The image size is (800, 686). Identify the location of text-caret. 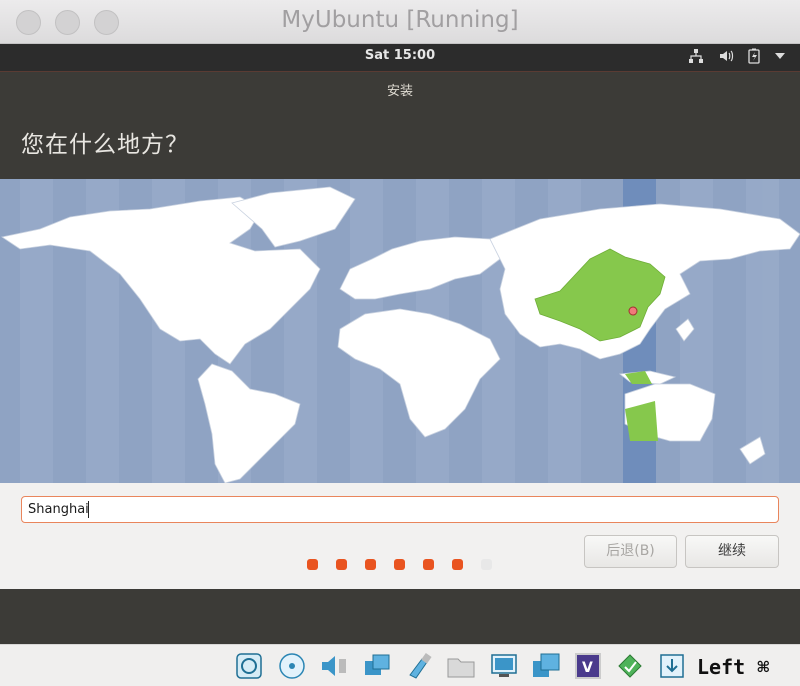
(88, 509).